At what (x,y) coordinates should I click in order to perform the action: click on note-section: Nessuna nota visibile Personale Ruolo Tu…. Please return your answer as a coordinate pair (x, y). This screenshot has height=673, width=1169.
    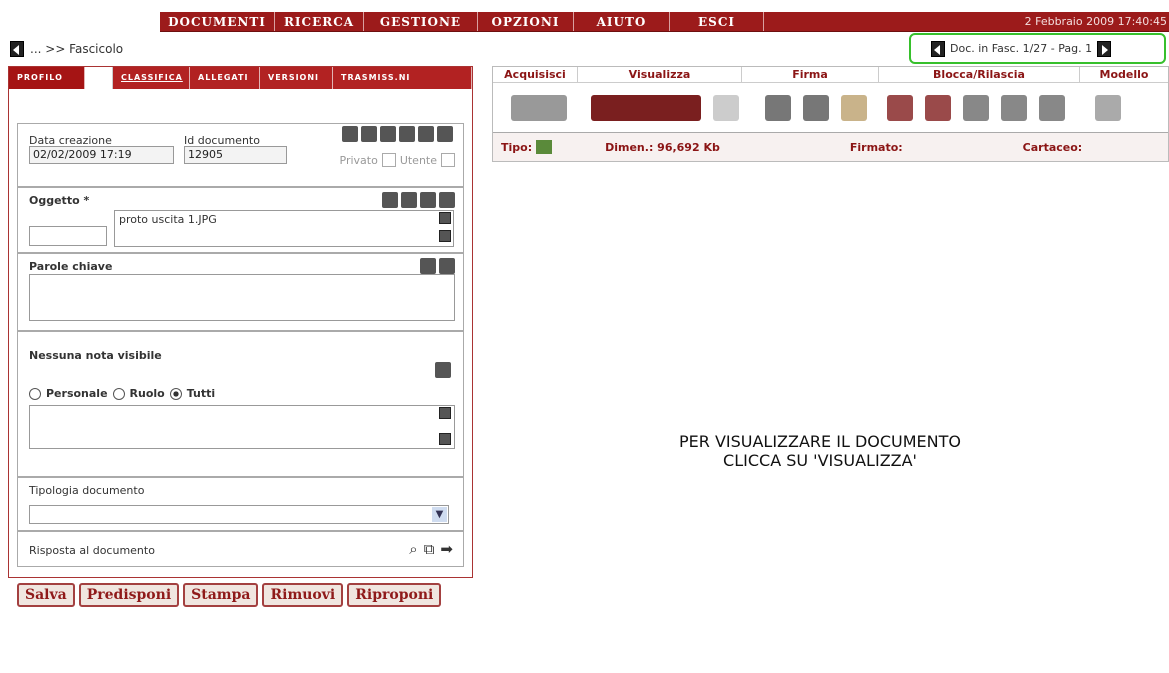
    Looking at the image, I should click on (240, 404).